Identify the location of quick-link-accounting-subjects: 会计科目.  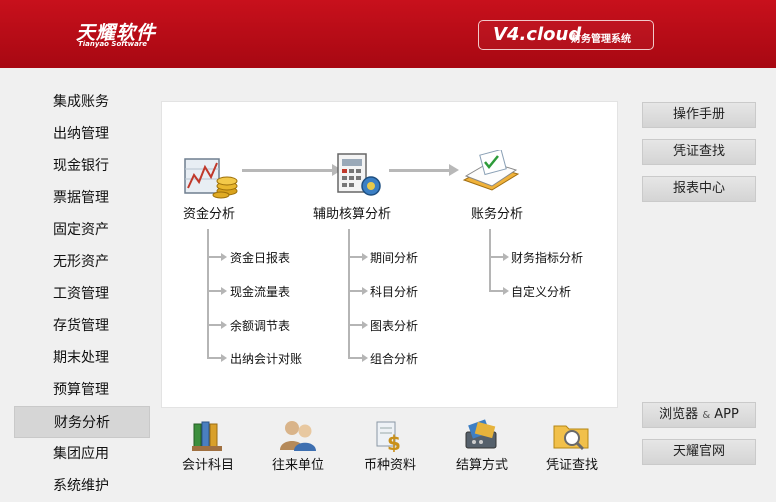
(208, 445).